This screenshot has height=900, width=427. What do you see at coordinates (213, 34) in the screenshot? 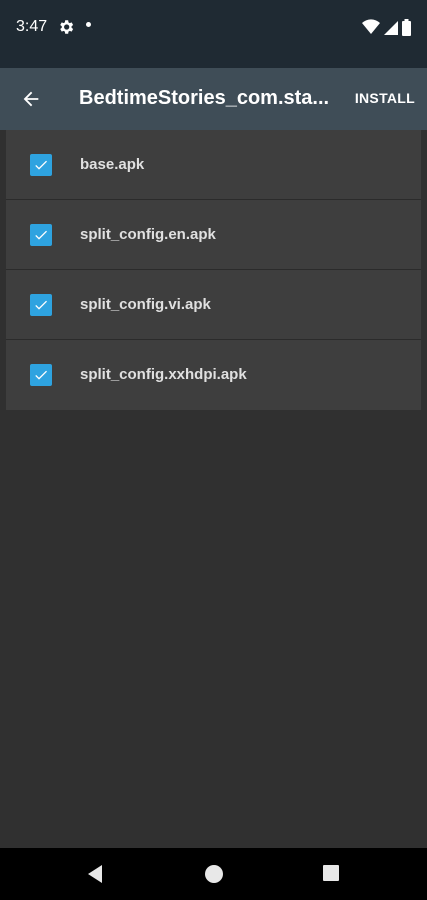
I see `status-bar: 3:47` at bounding box center [213, 34].